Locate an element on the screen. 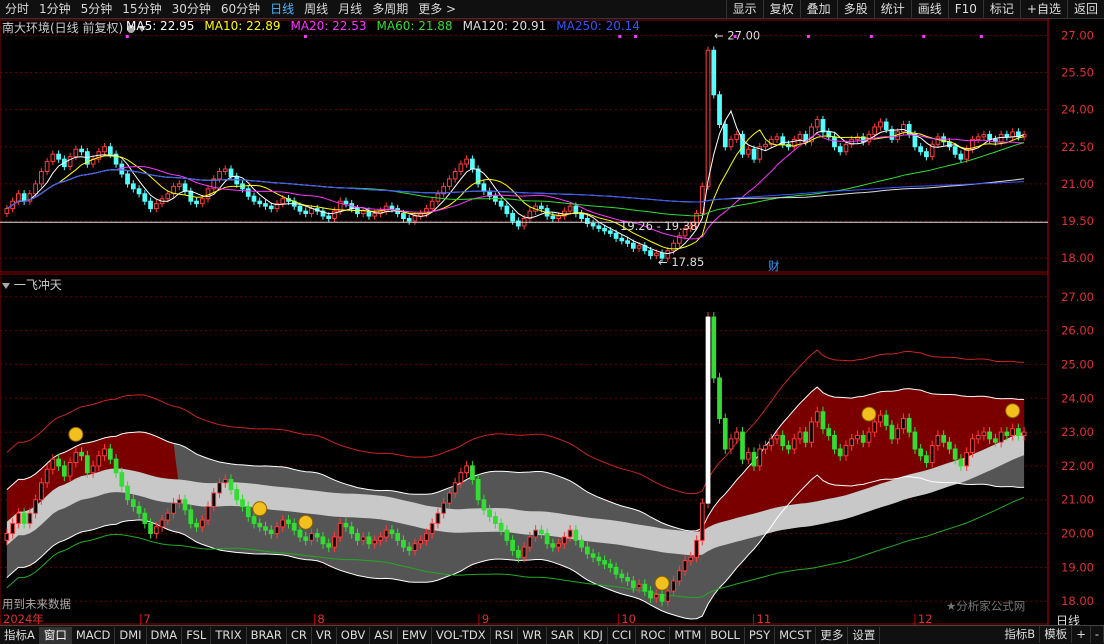 The width and height of the screenshot is (1104, 644). indicator-tab-16: SAR is located at coordinates (563, 635).